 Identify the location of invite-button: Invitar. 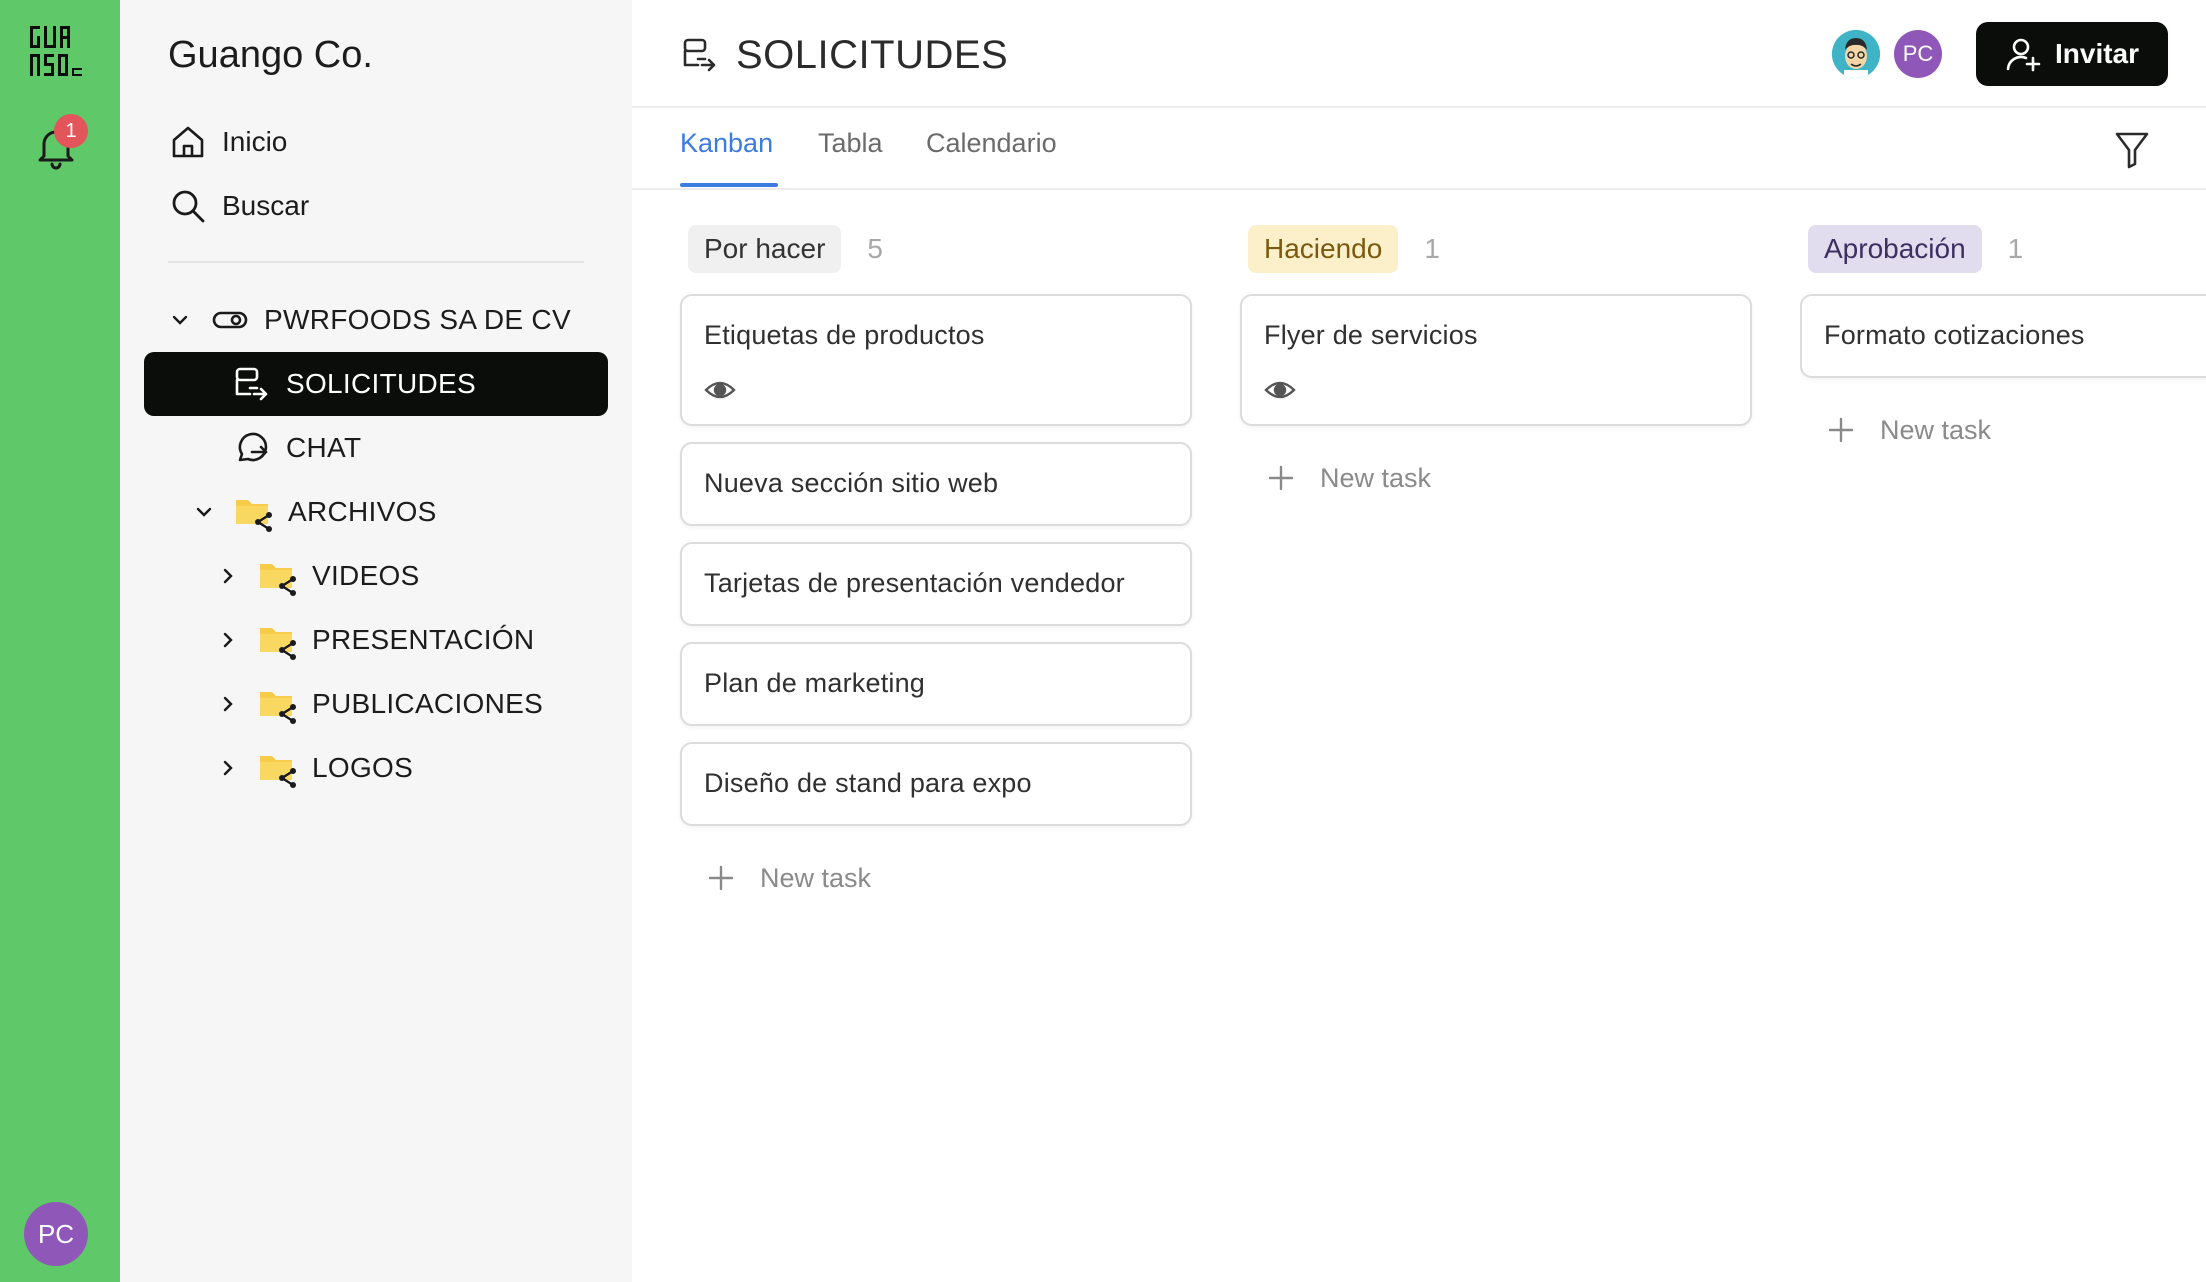
(2072, 54).